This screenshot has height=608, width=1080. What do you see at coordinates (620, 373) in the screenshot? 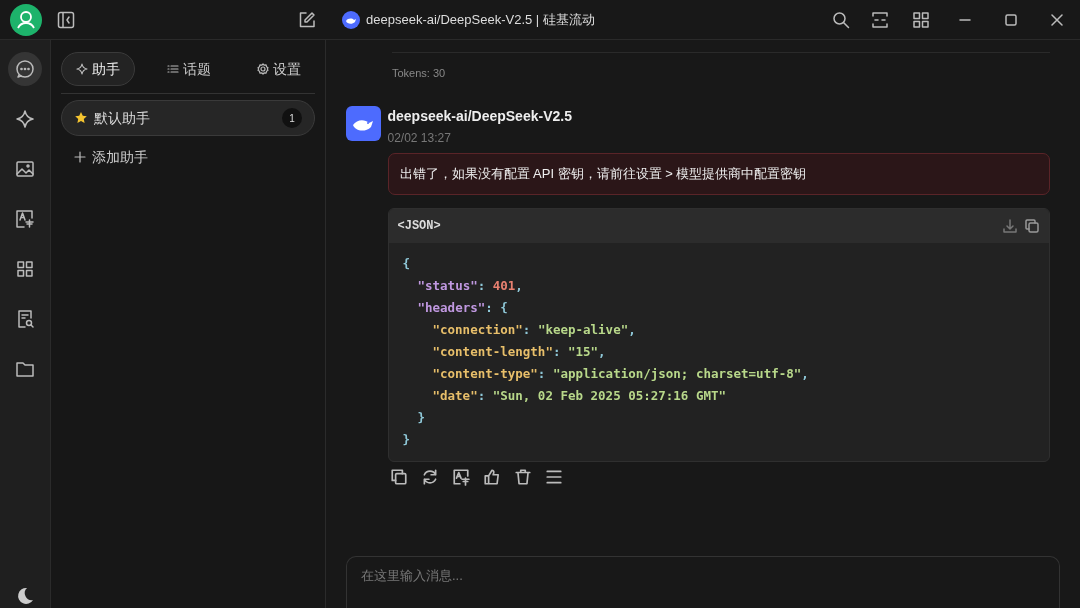
I see `code-line: "content-type": "application/json; charset=utf-8",` at bounding box center [620, 373].